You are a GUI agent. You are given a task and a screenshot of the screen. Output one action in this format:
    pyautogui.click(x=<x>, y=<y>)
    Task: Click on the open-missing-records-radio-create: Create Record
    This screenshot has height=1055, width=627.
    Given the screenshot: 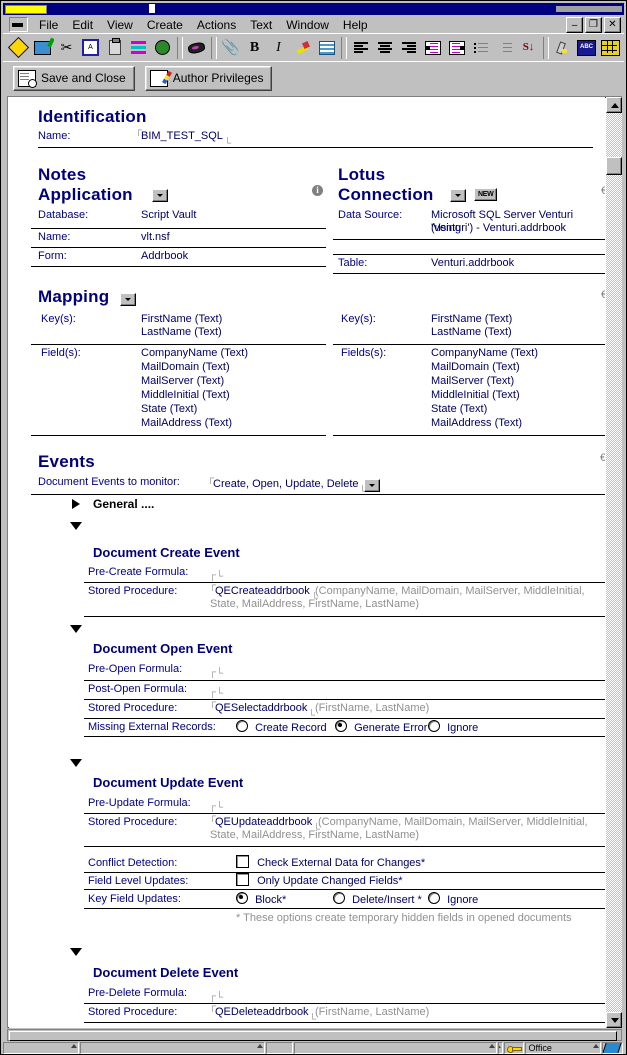 What is the action you would take?
    pyautogui.click(x=281, y=727)
    